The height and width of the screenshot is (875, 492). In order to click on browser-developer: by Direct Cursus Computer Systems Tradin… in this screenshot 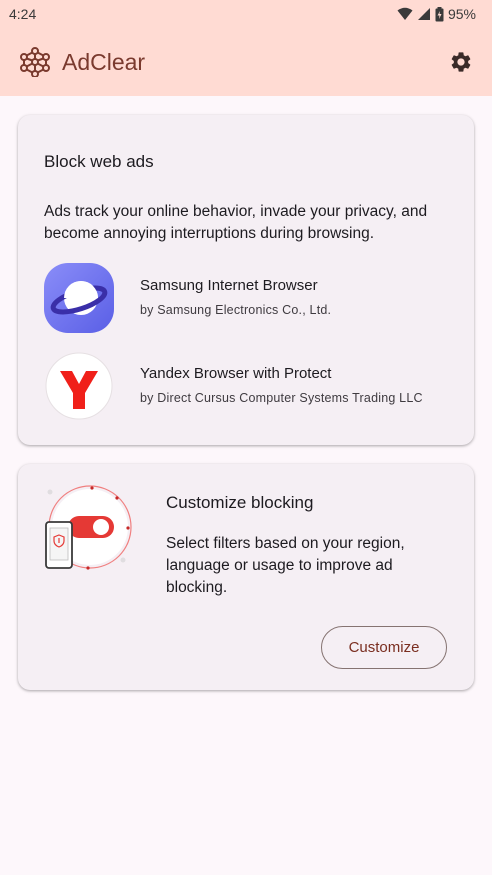, I will do `click(281, 398)`.